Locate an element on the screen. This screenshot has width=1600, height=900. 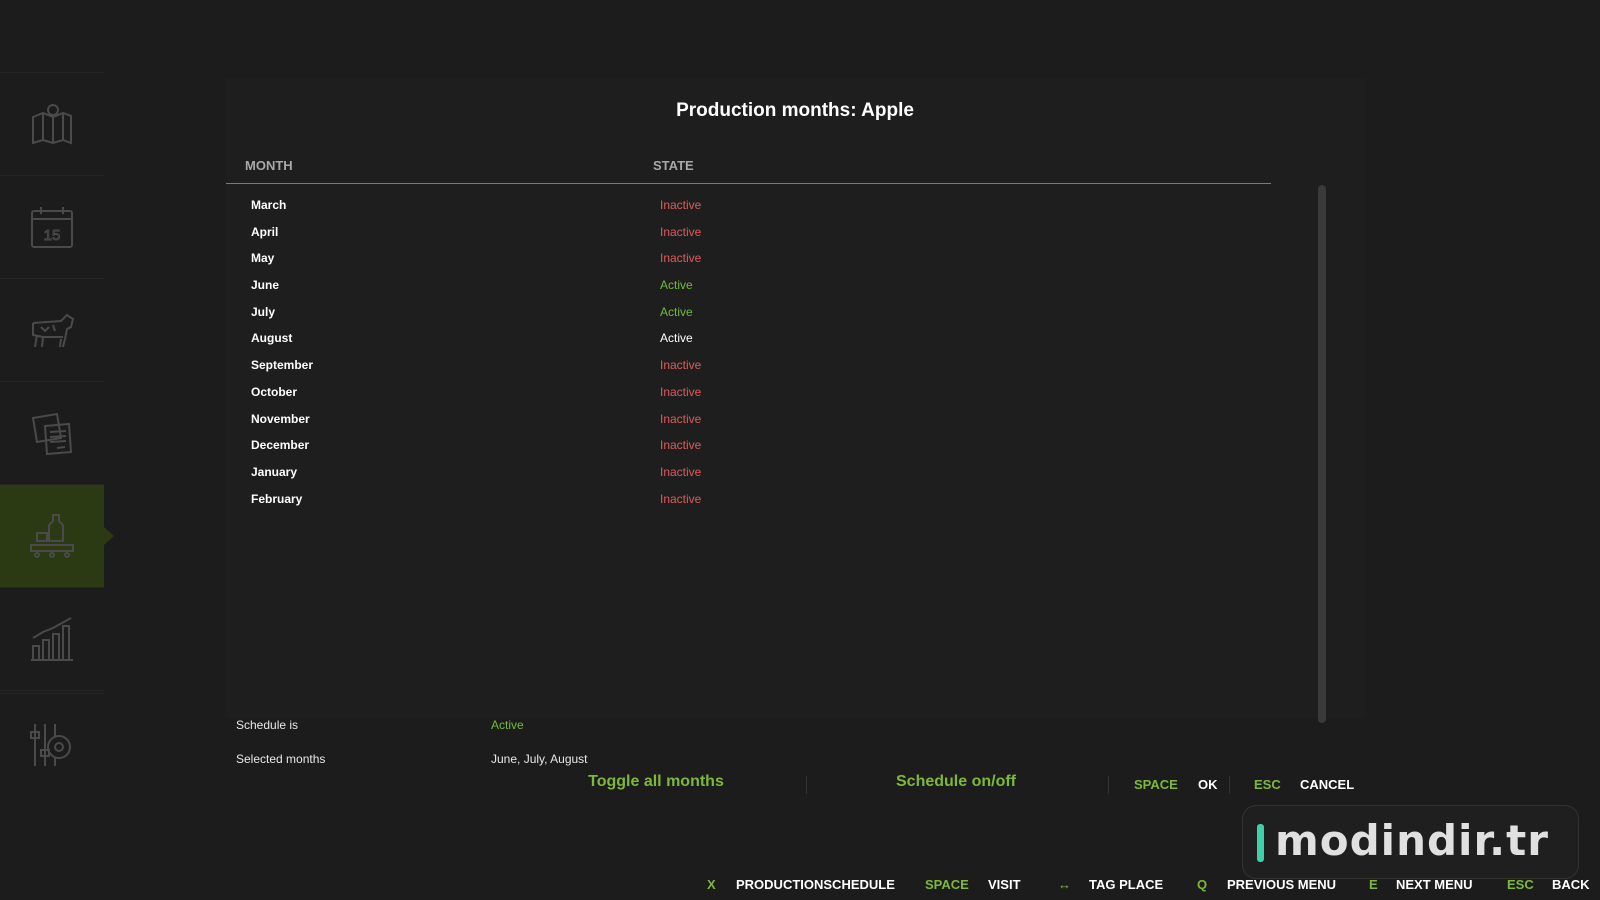
column-header-month: MONTH is located at coordinates (269, 165).